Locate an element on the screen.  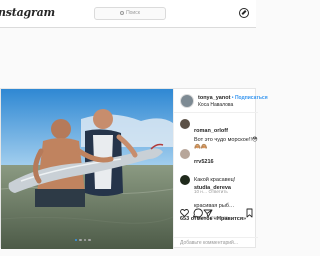
follow-button: • Подписаться is located at coordinates (250, 98).